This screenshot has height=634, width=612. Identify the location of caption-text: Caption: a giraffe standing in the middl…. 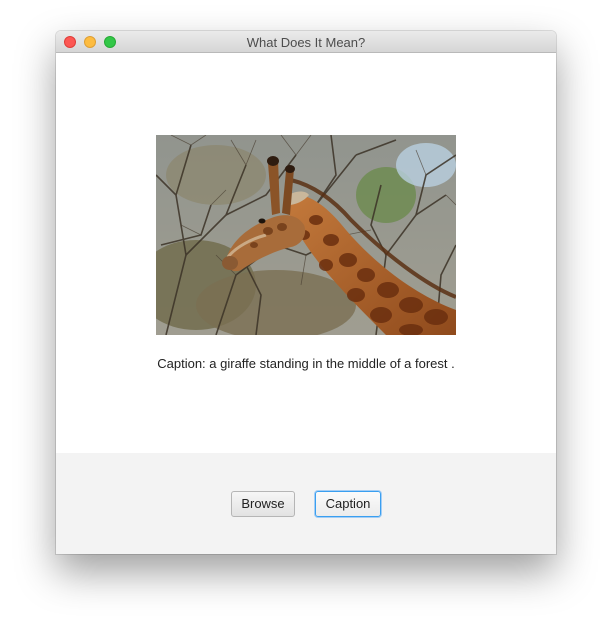
(306, 363).